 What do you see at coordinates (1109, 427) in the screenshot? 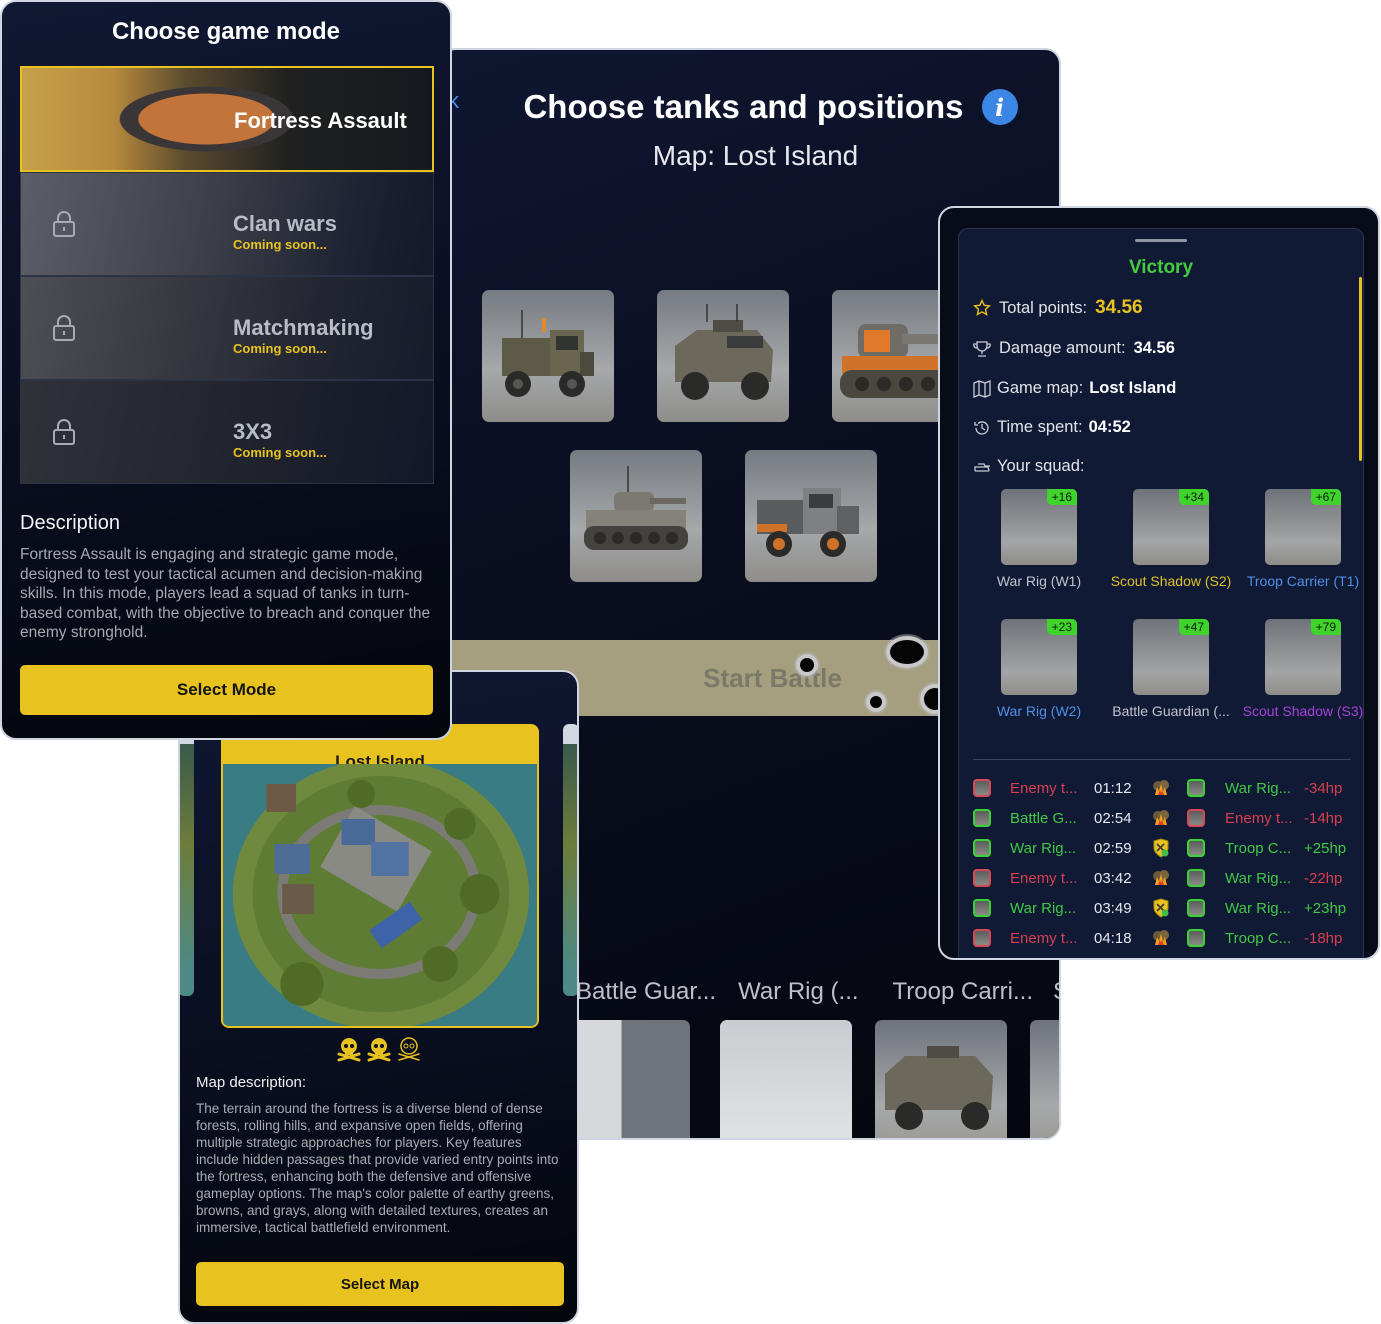
I see `time-spent-value: 04:52` at bounding box center [1109, 427].